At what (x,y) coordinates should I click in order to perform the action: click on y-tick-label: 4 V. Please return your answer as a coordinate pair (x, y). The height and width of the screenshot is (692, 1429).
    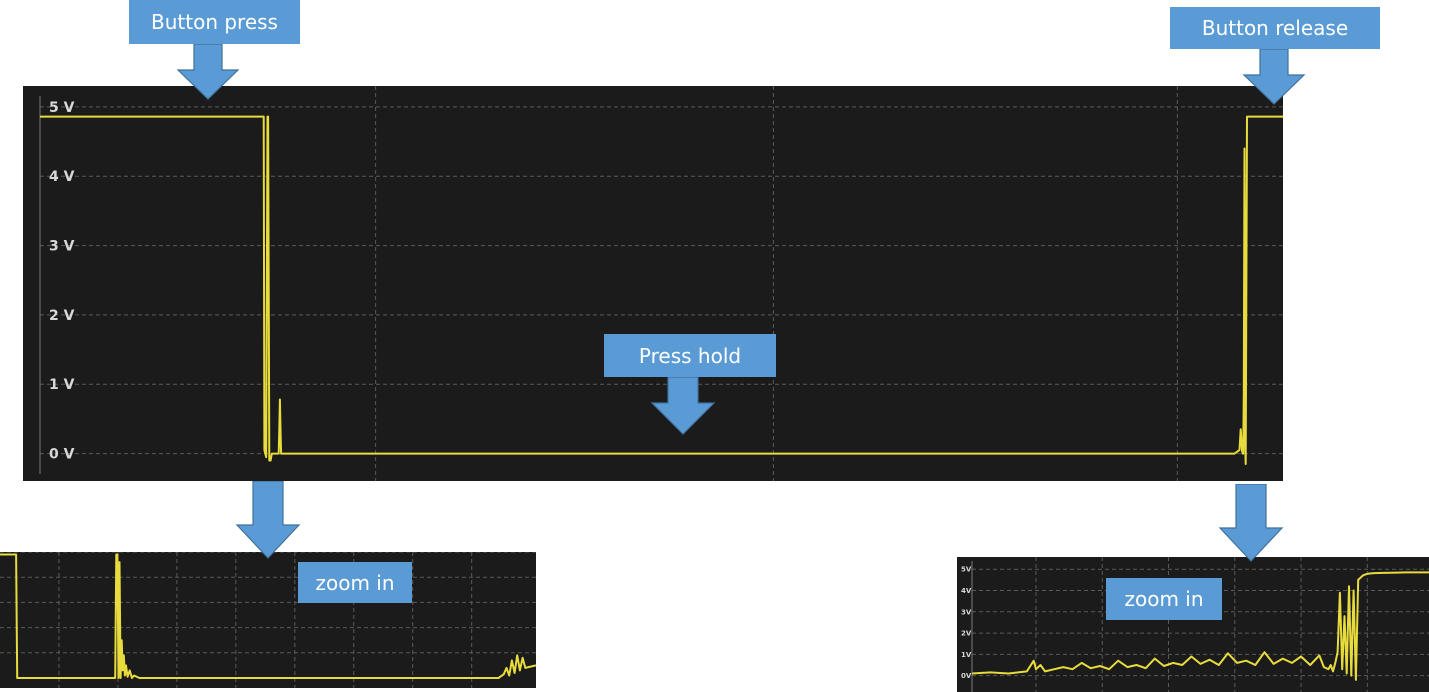
    Looking at the image, I should click on (62, 177).